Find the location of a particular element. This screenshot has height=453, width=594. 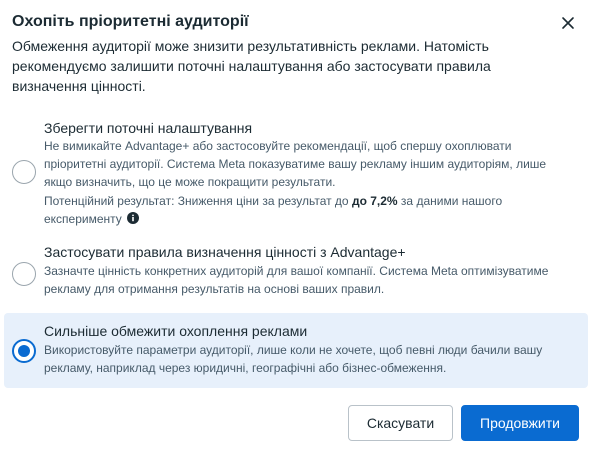

option-title: Сильніше обмежити охоплення реклами is located at coordinates (176, 331).